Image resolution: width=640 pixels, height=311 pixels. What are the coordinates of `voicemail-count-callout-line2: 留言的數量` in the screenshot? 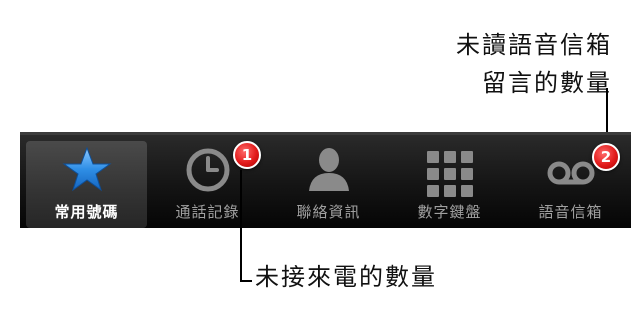 It's located at (547, 83).